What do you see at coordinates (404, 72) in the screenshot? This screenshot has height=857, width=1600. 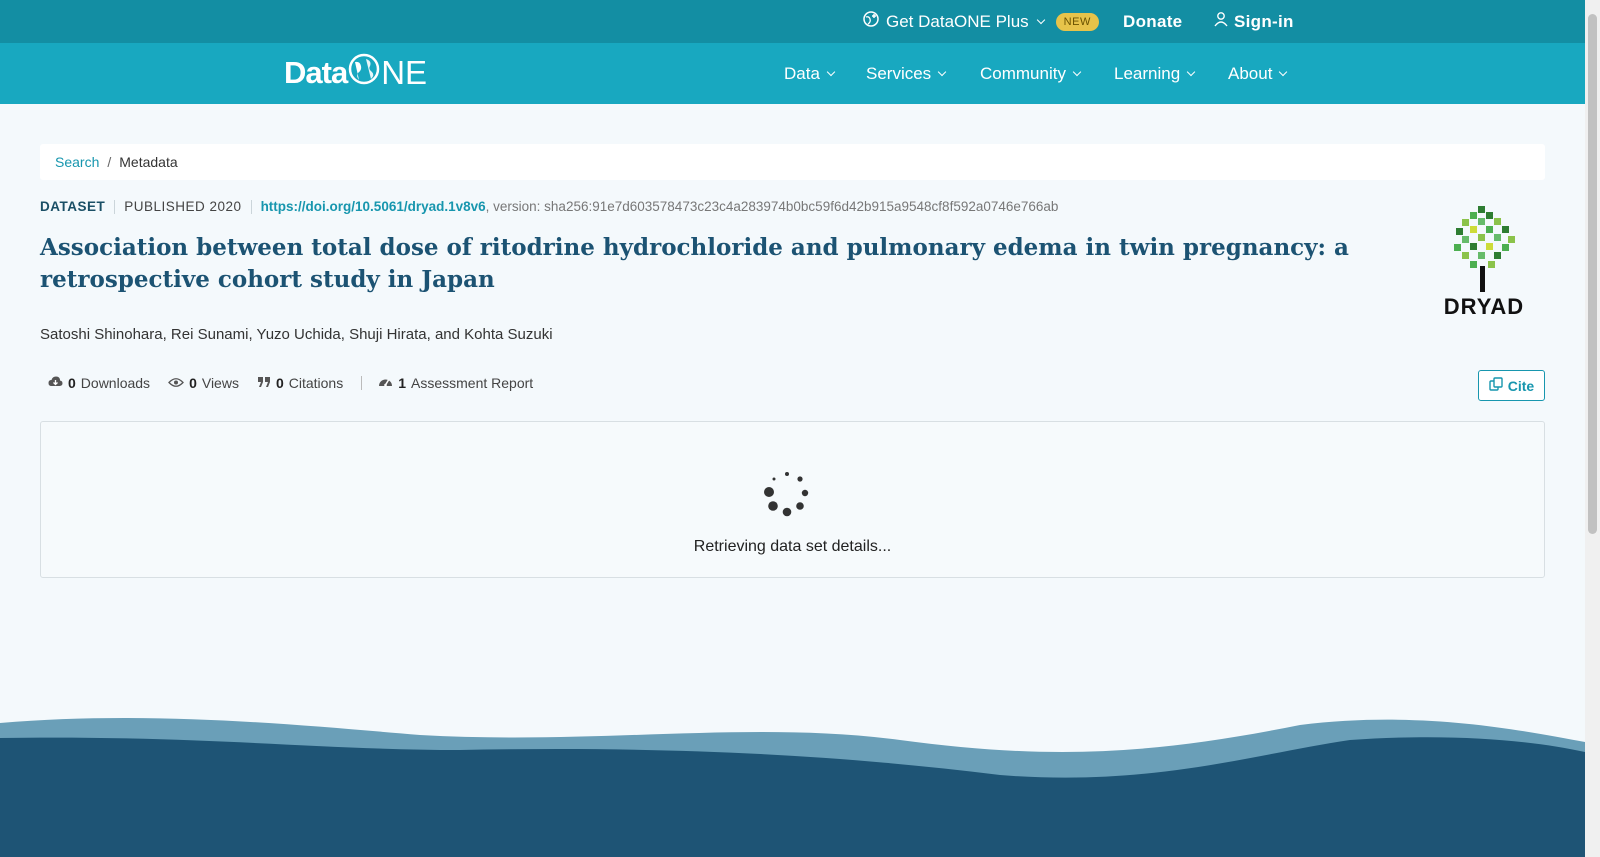 I see `logo-text-ne: NE` at bounding box center [404, 72].